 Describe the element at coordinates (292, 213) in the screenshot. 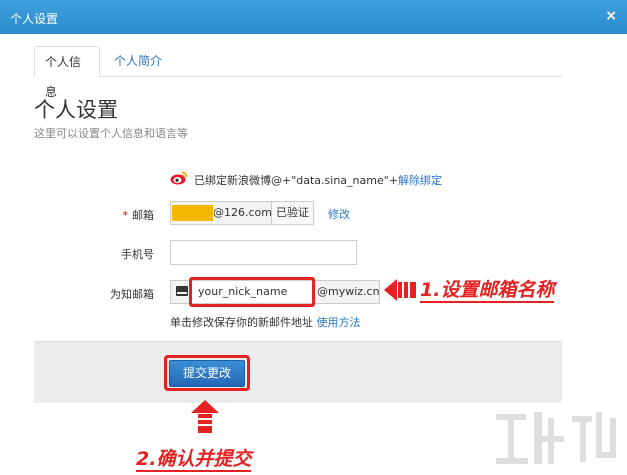

I see `verified-badge: 已验证` at that location.